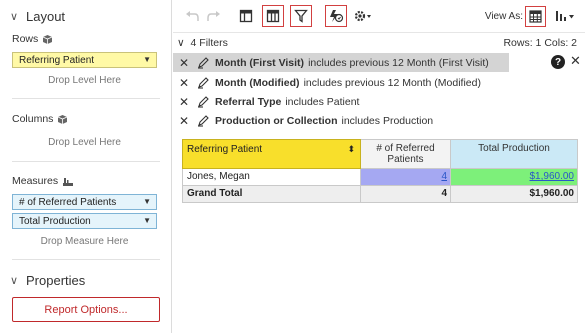 This screenshot has height=333, width=585. Describe the element at coordinates (379, 16) in the screenshot. I see `toolbar: View As:` at that location.